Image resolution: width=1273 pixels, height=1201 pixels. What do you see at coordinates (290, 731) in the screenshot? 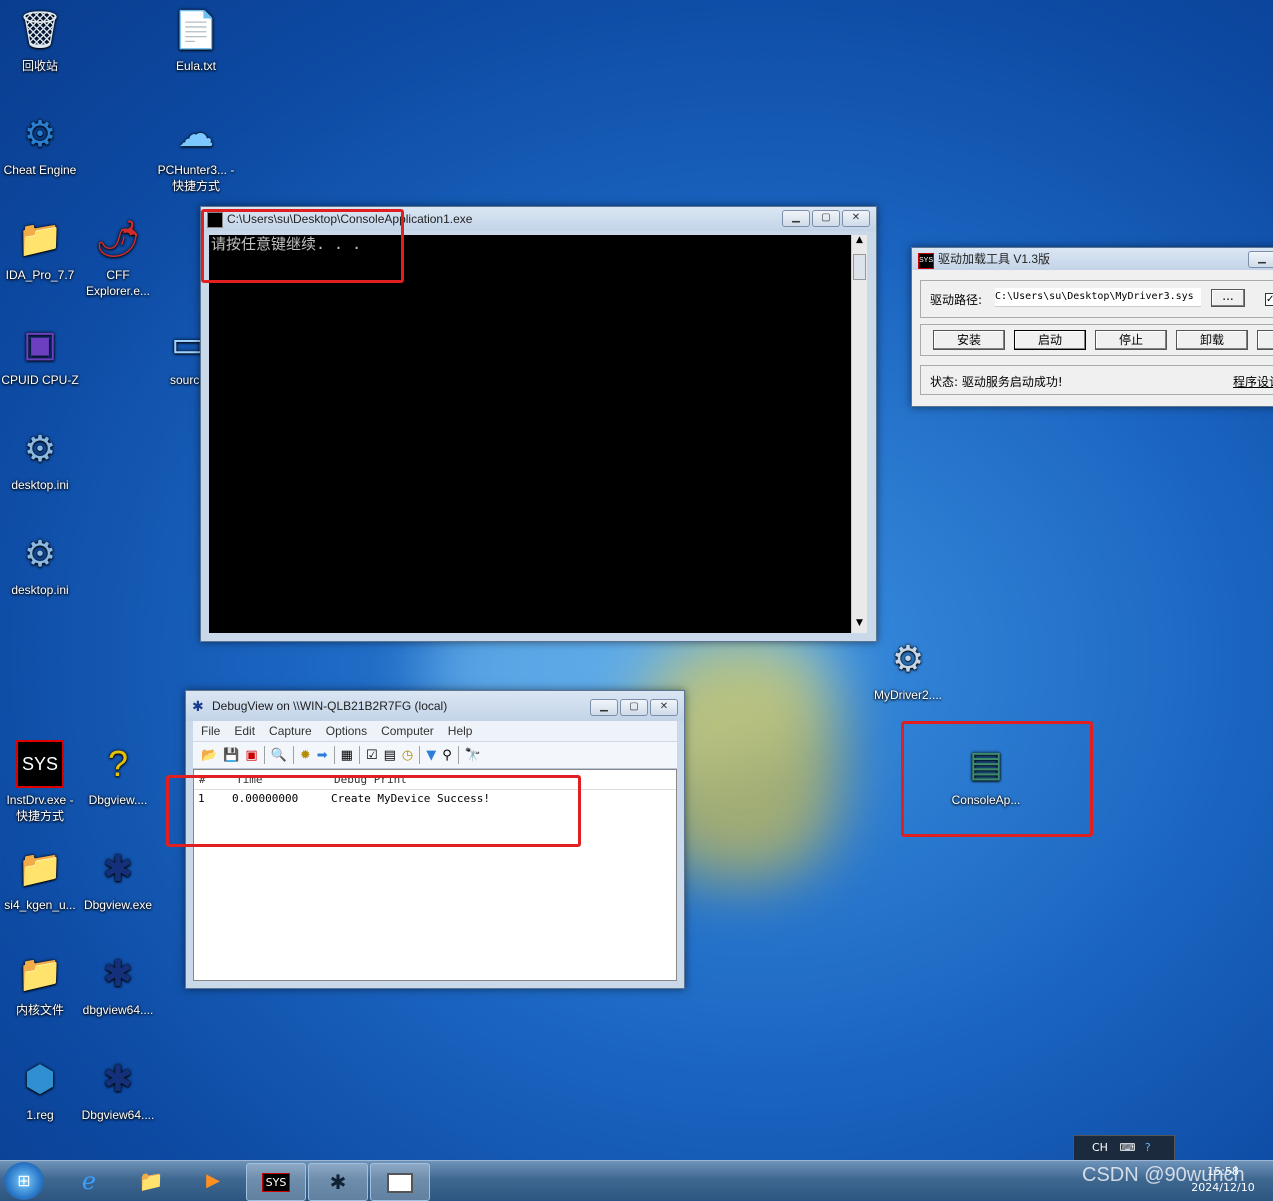
I see `menu-item-capture: Capture` at bounding box center [290, 731].